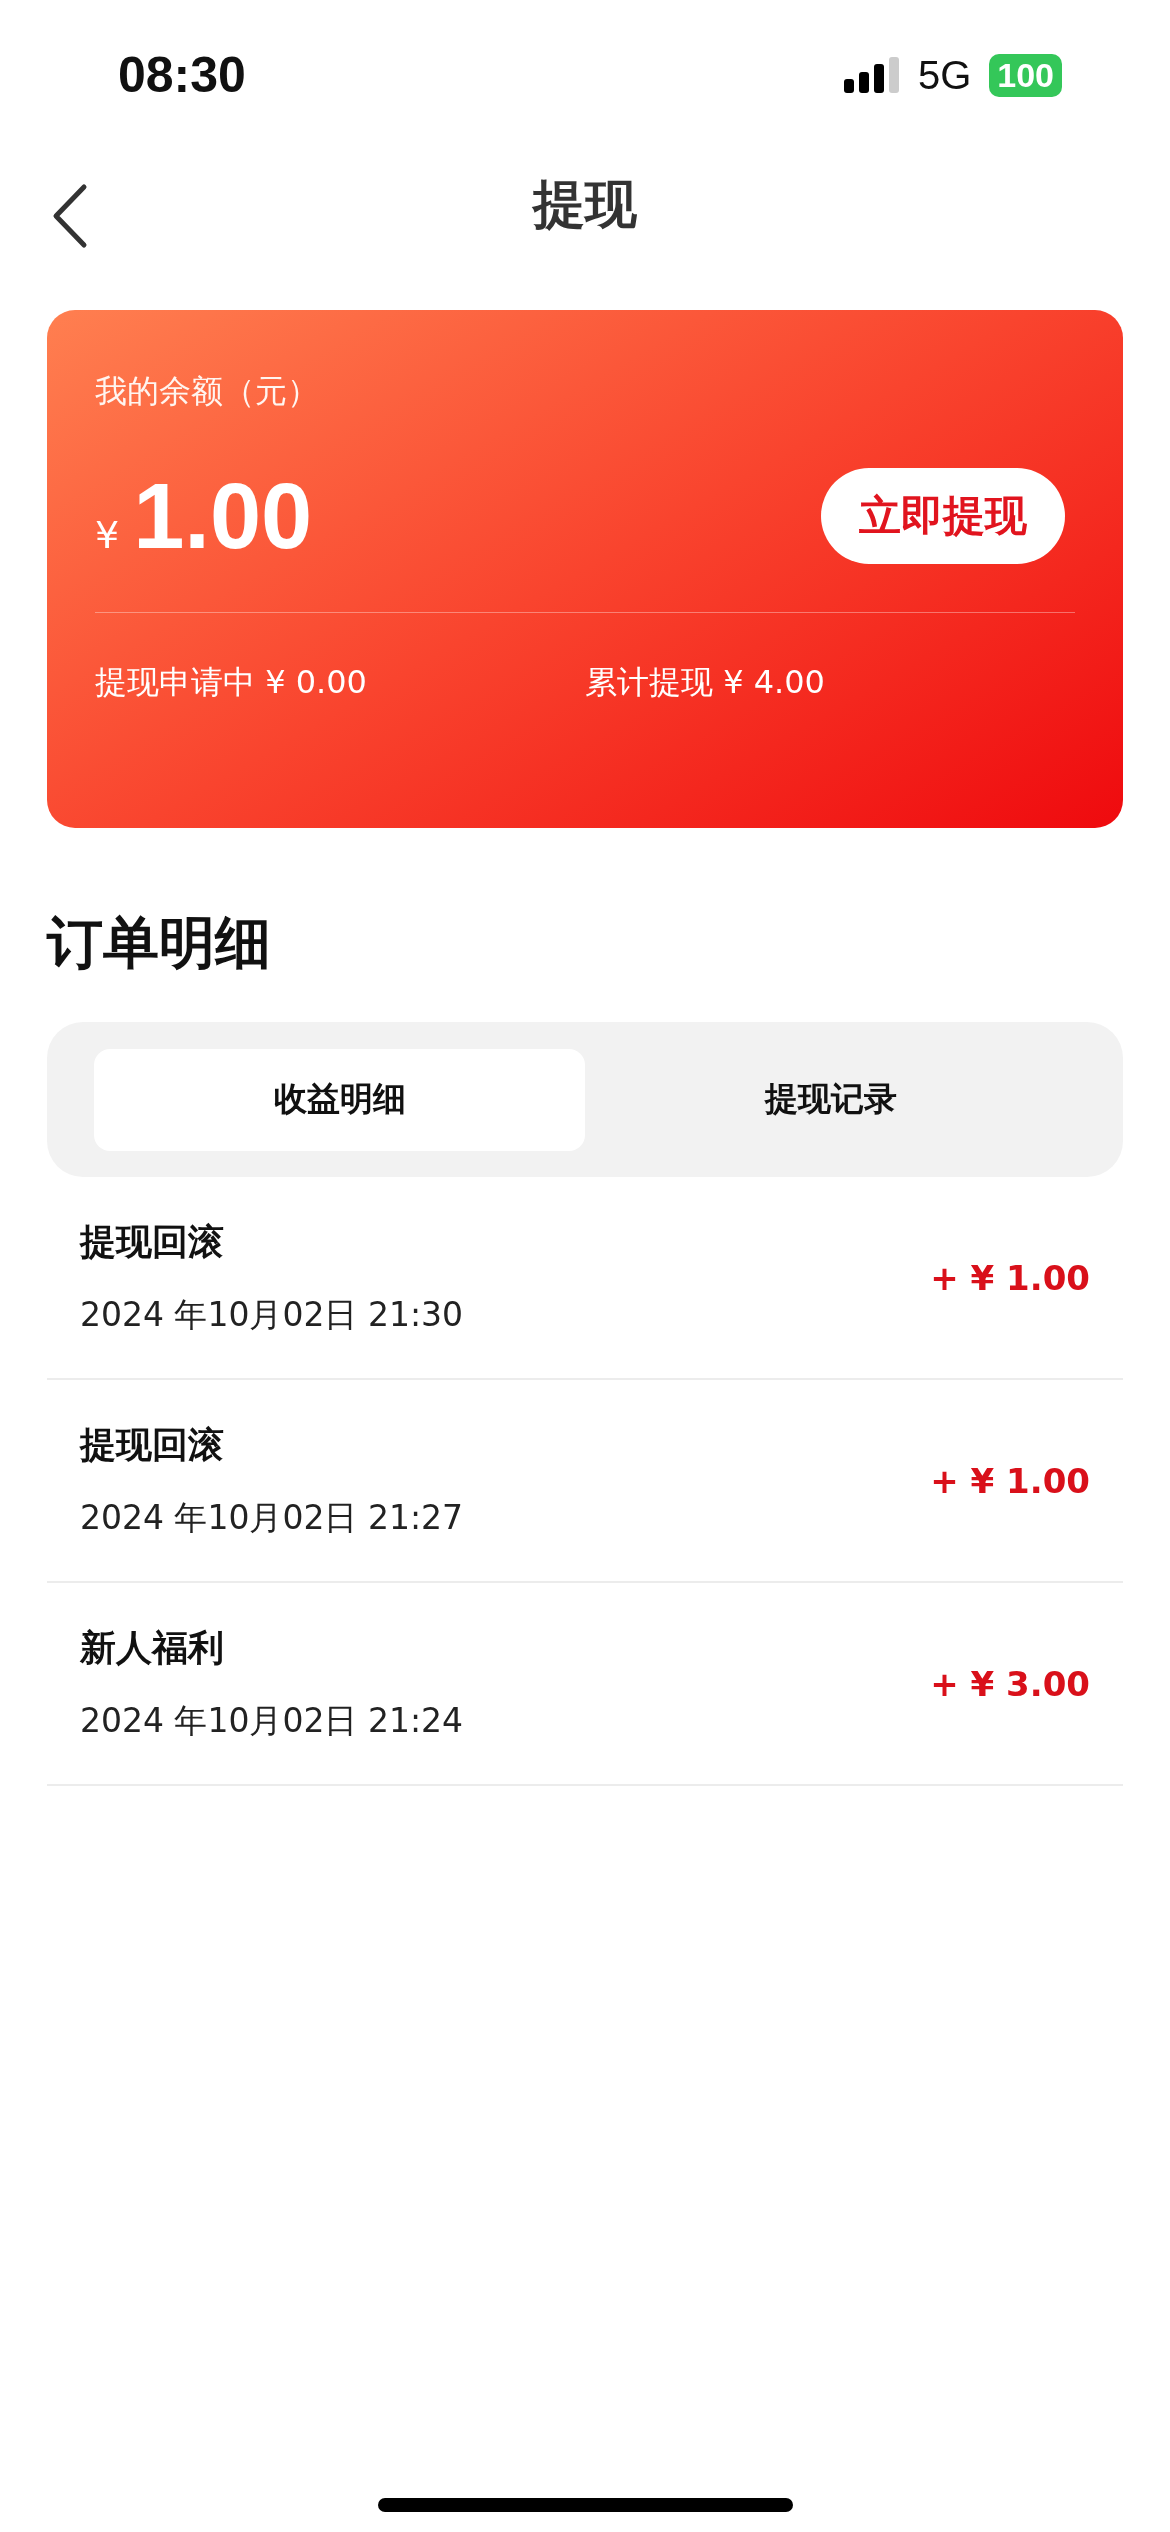  I want to click on currency-symbol: ¥, so click(107, 534).